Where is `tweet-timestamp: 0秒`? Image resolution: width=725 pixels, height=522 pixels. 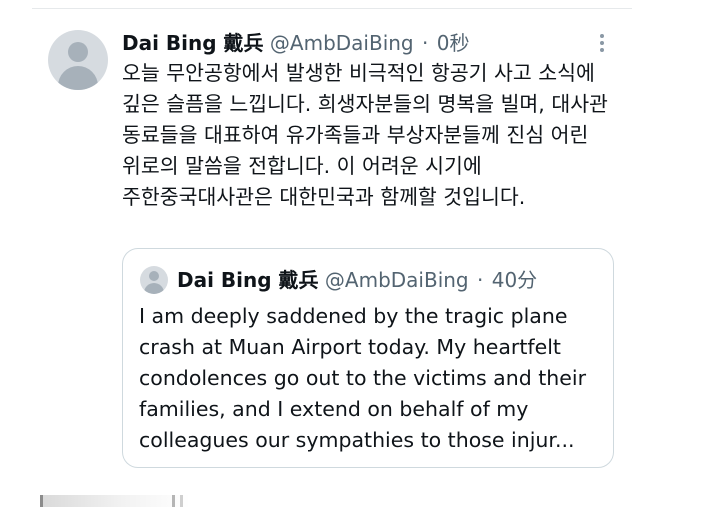 tweet-timestamp: 0秒 is located at coordinates (453, 43).